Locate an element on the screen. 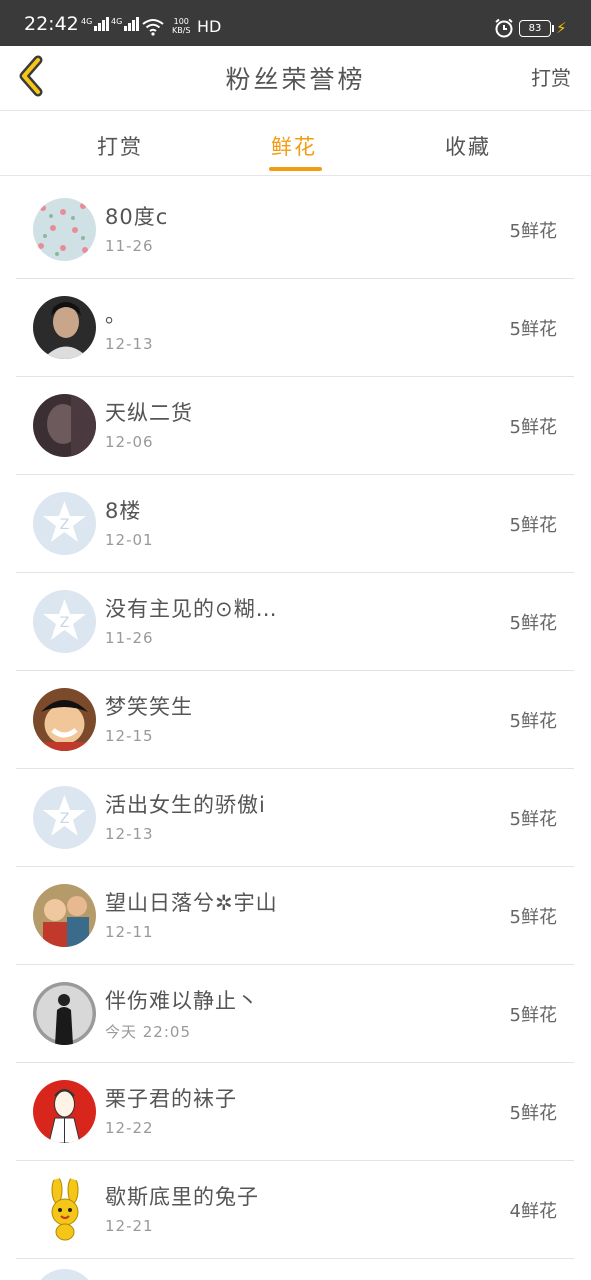  list-item is located at coordinates (295, 1266).